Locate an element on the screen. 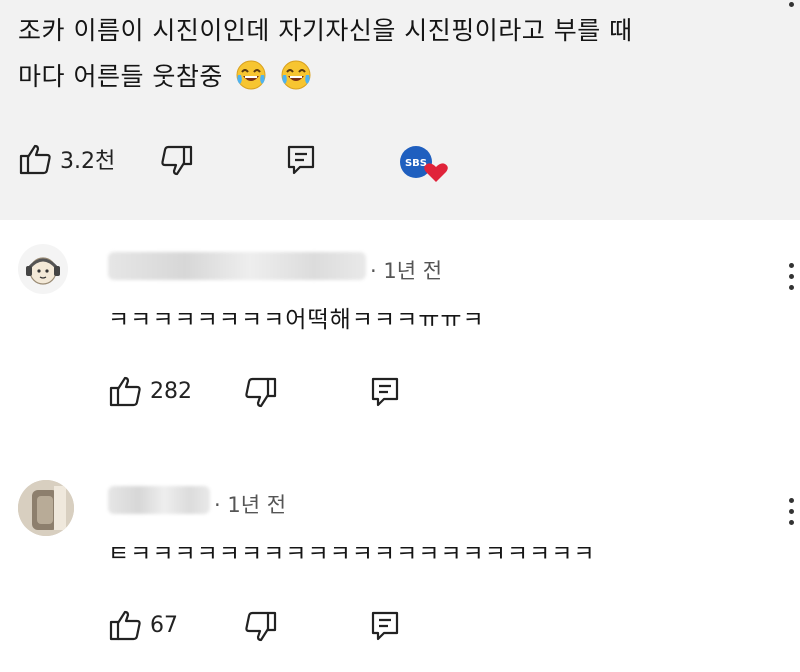 This screenshot has width=800, height=672. like-button: 282 is located at coordinates (150, 391).